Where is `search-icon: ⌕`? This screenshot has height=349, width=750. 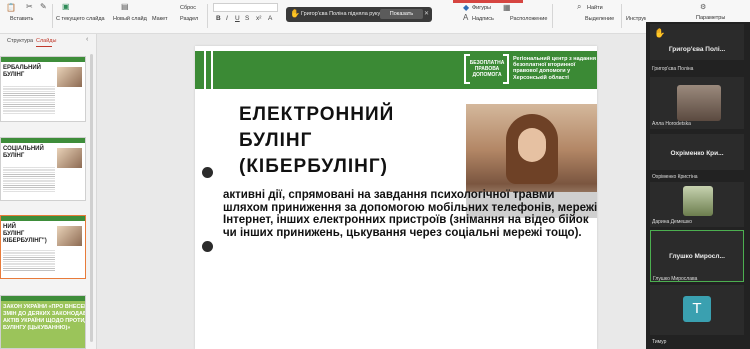 search-icon: ⌕ is located at coordinates (579, 7).